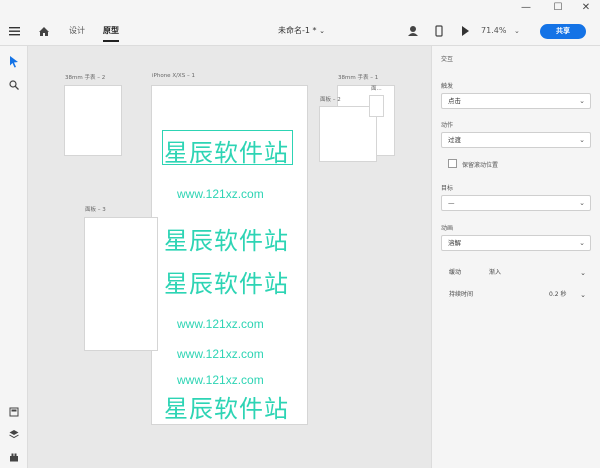  I want to click on duration-row: 持续时间 0.2 秒 ⌄, so click(516, 295).